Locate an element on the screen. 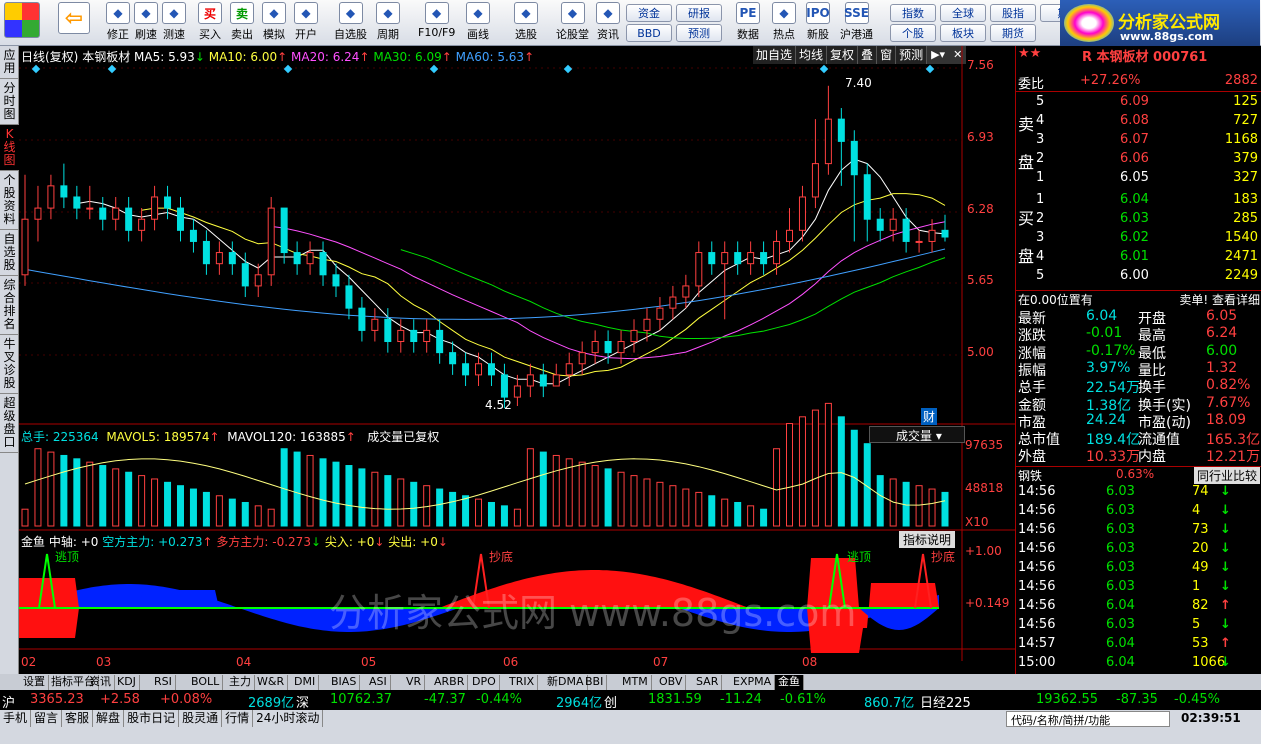 This screenshot has height=744, width=1261. ticker-value: 1831.59 is located at coordinates (675, 699).